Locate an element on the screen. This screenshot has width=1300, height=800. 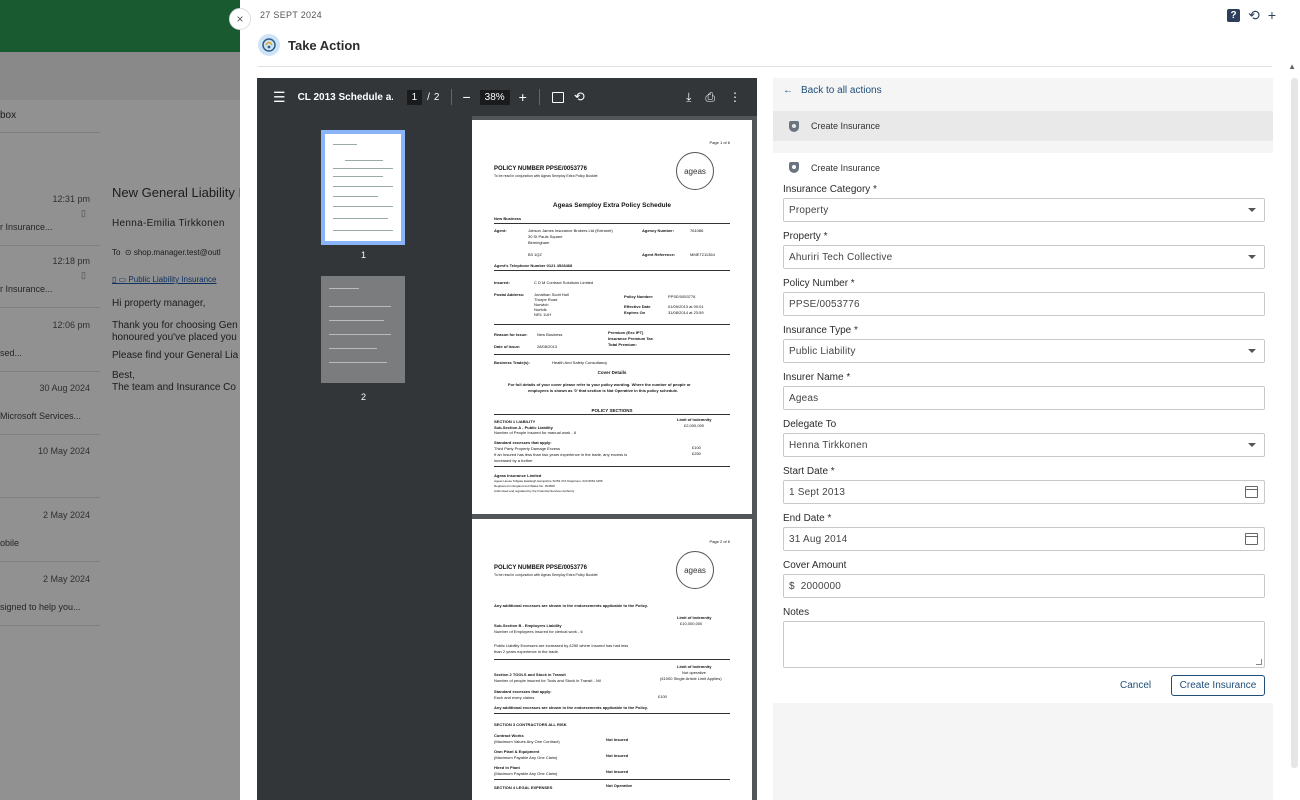
help-icon: ? is located at coordinates (1234, 15).